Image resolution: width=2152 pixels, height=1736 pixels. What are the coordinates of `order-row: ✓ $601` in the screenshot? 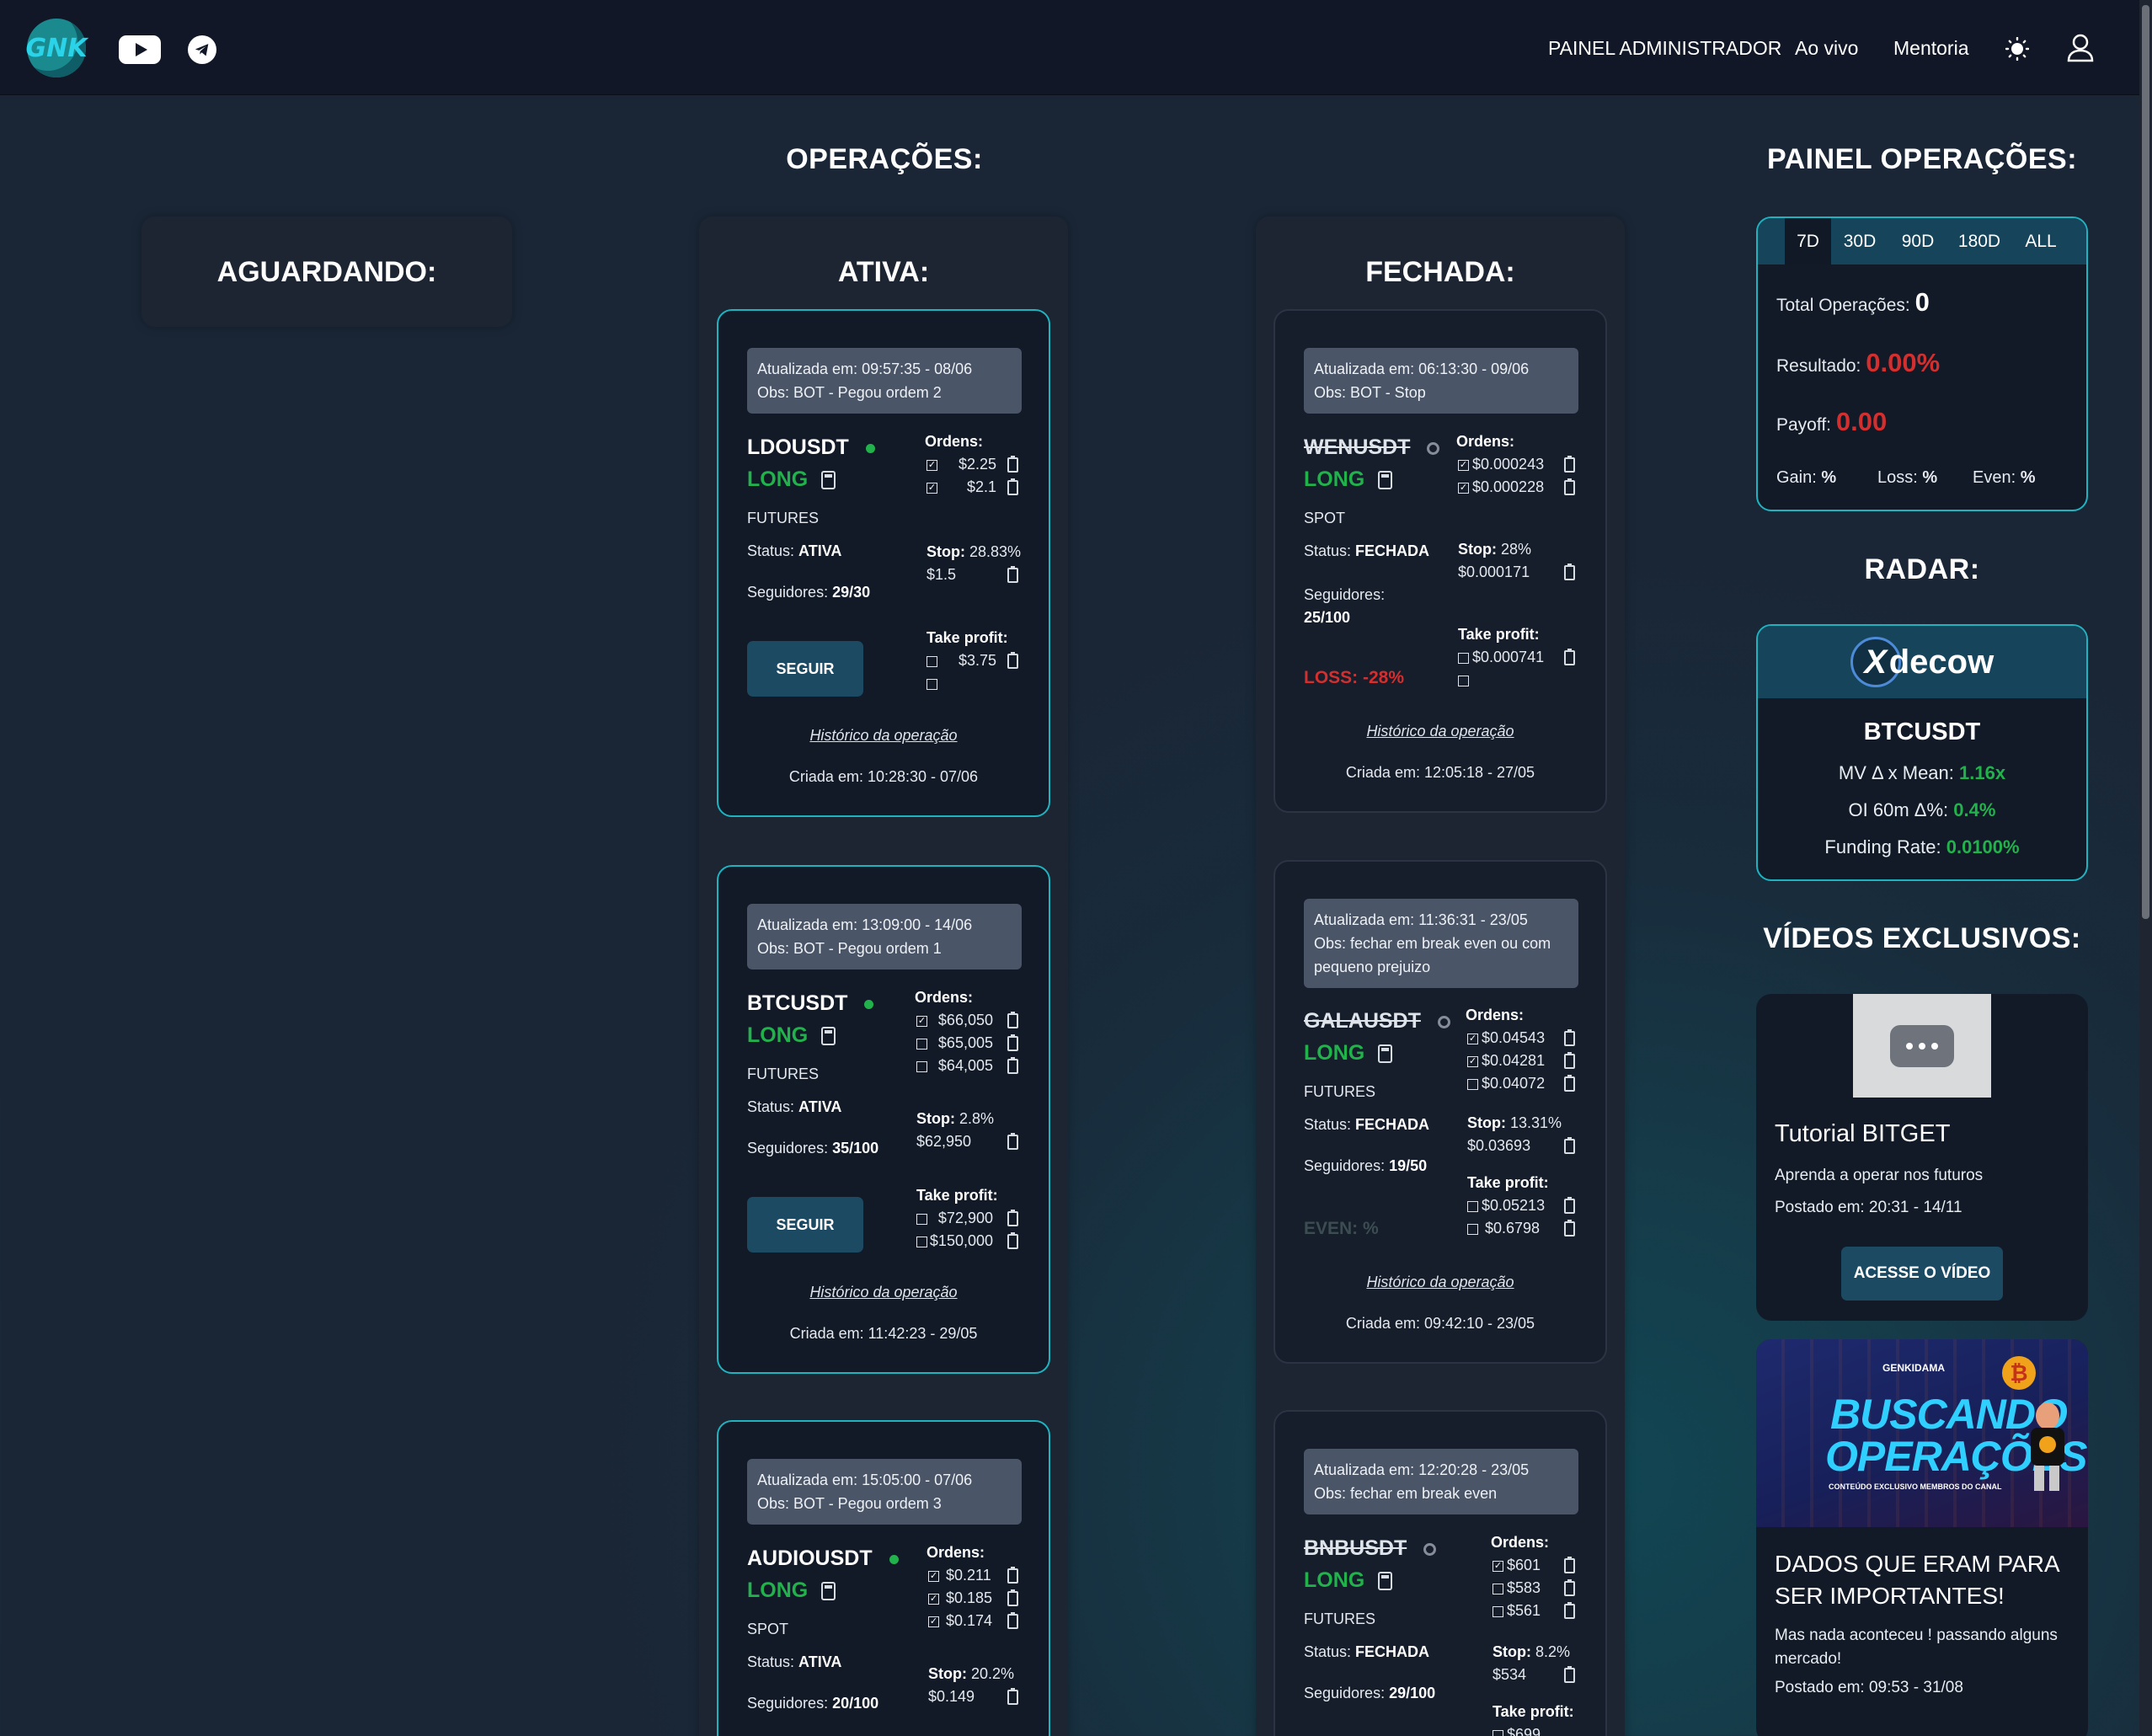 It's located at (1517, 1565).